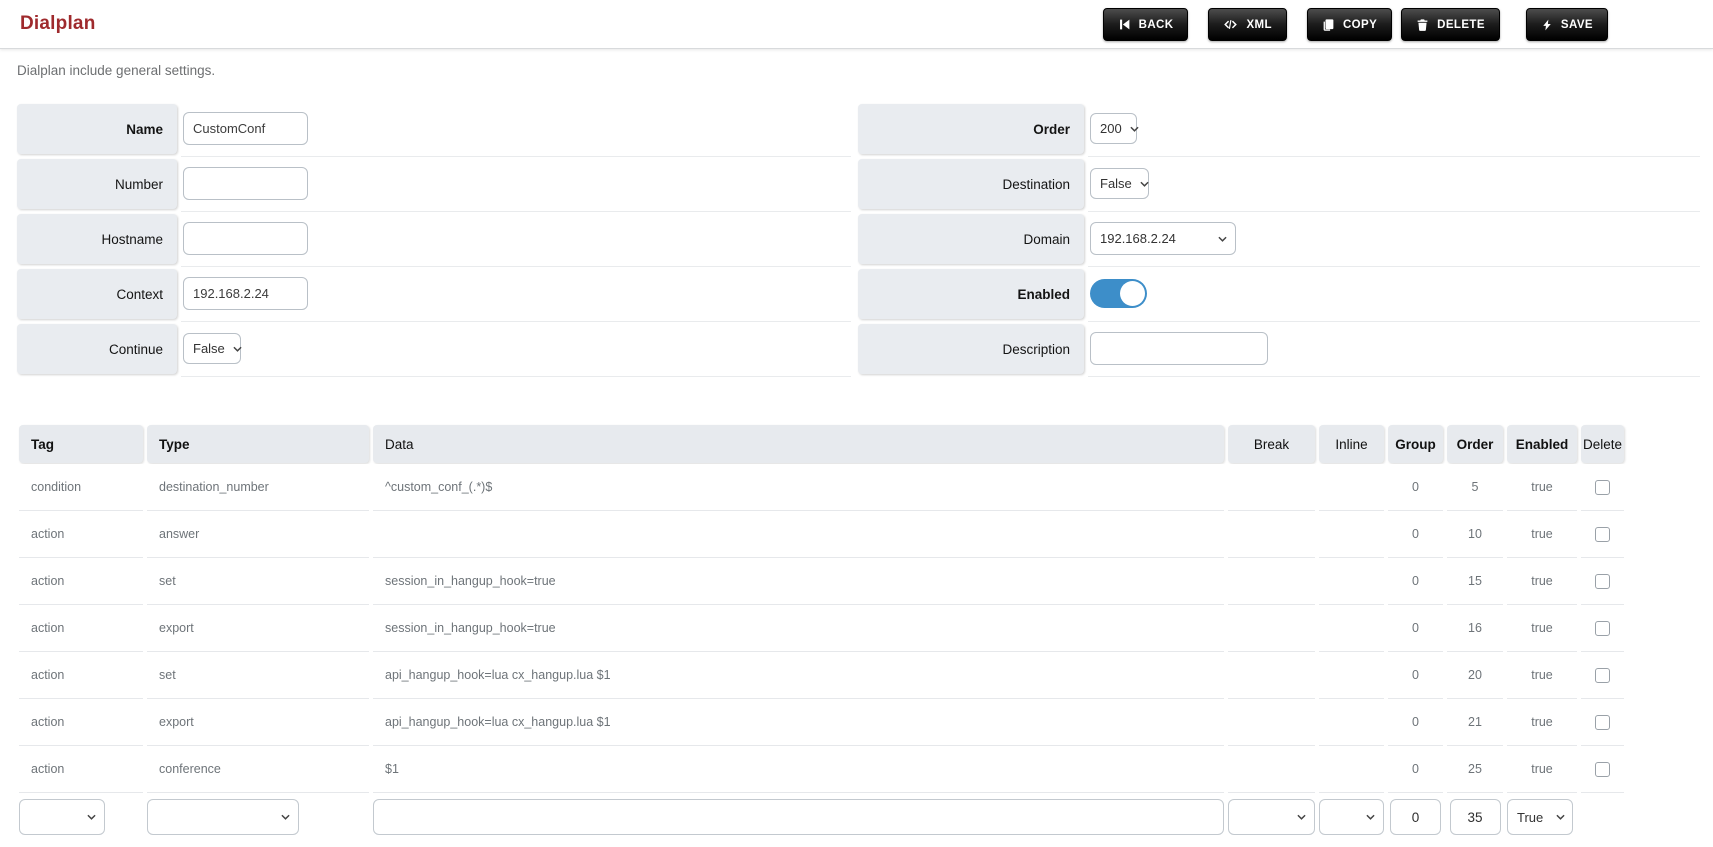 This screenshot has height=847, width=1713. What do you see at coordinates (971, 129) in the screenshot?
I see `order-label: Order` at bounding box center [971, 129].